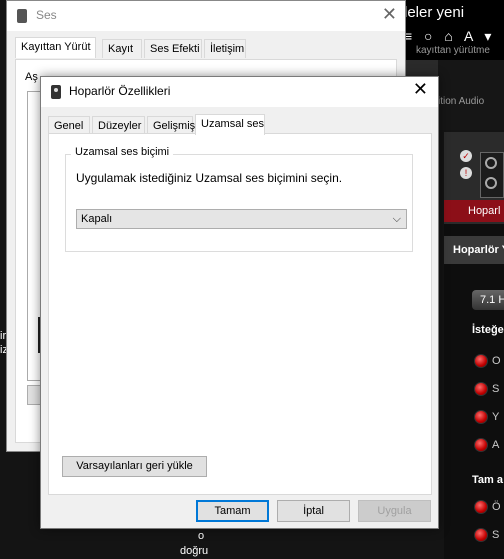 The width and height of the screenshot is (504, 559). I want to click on full-range-heading: Tam a, so click(487, 480).